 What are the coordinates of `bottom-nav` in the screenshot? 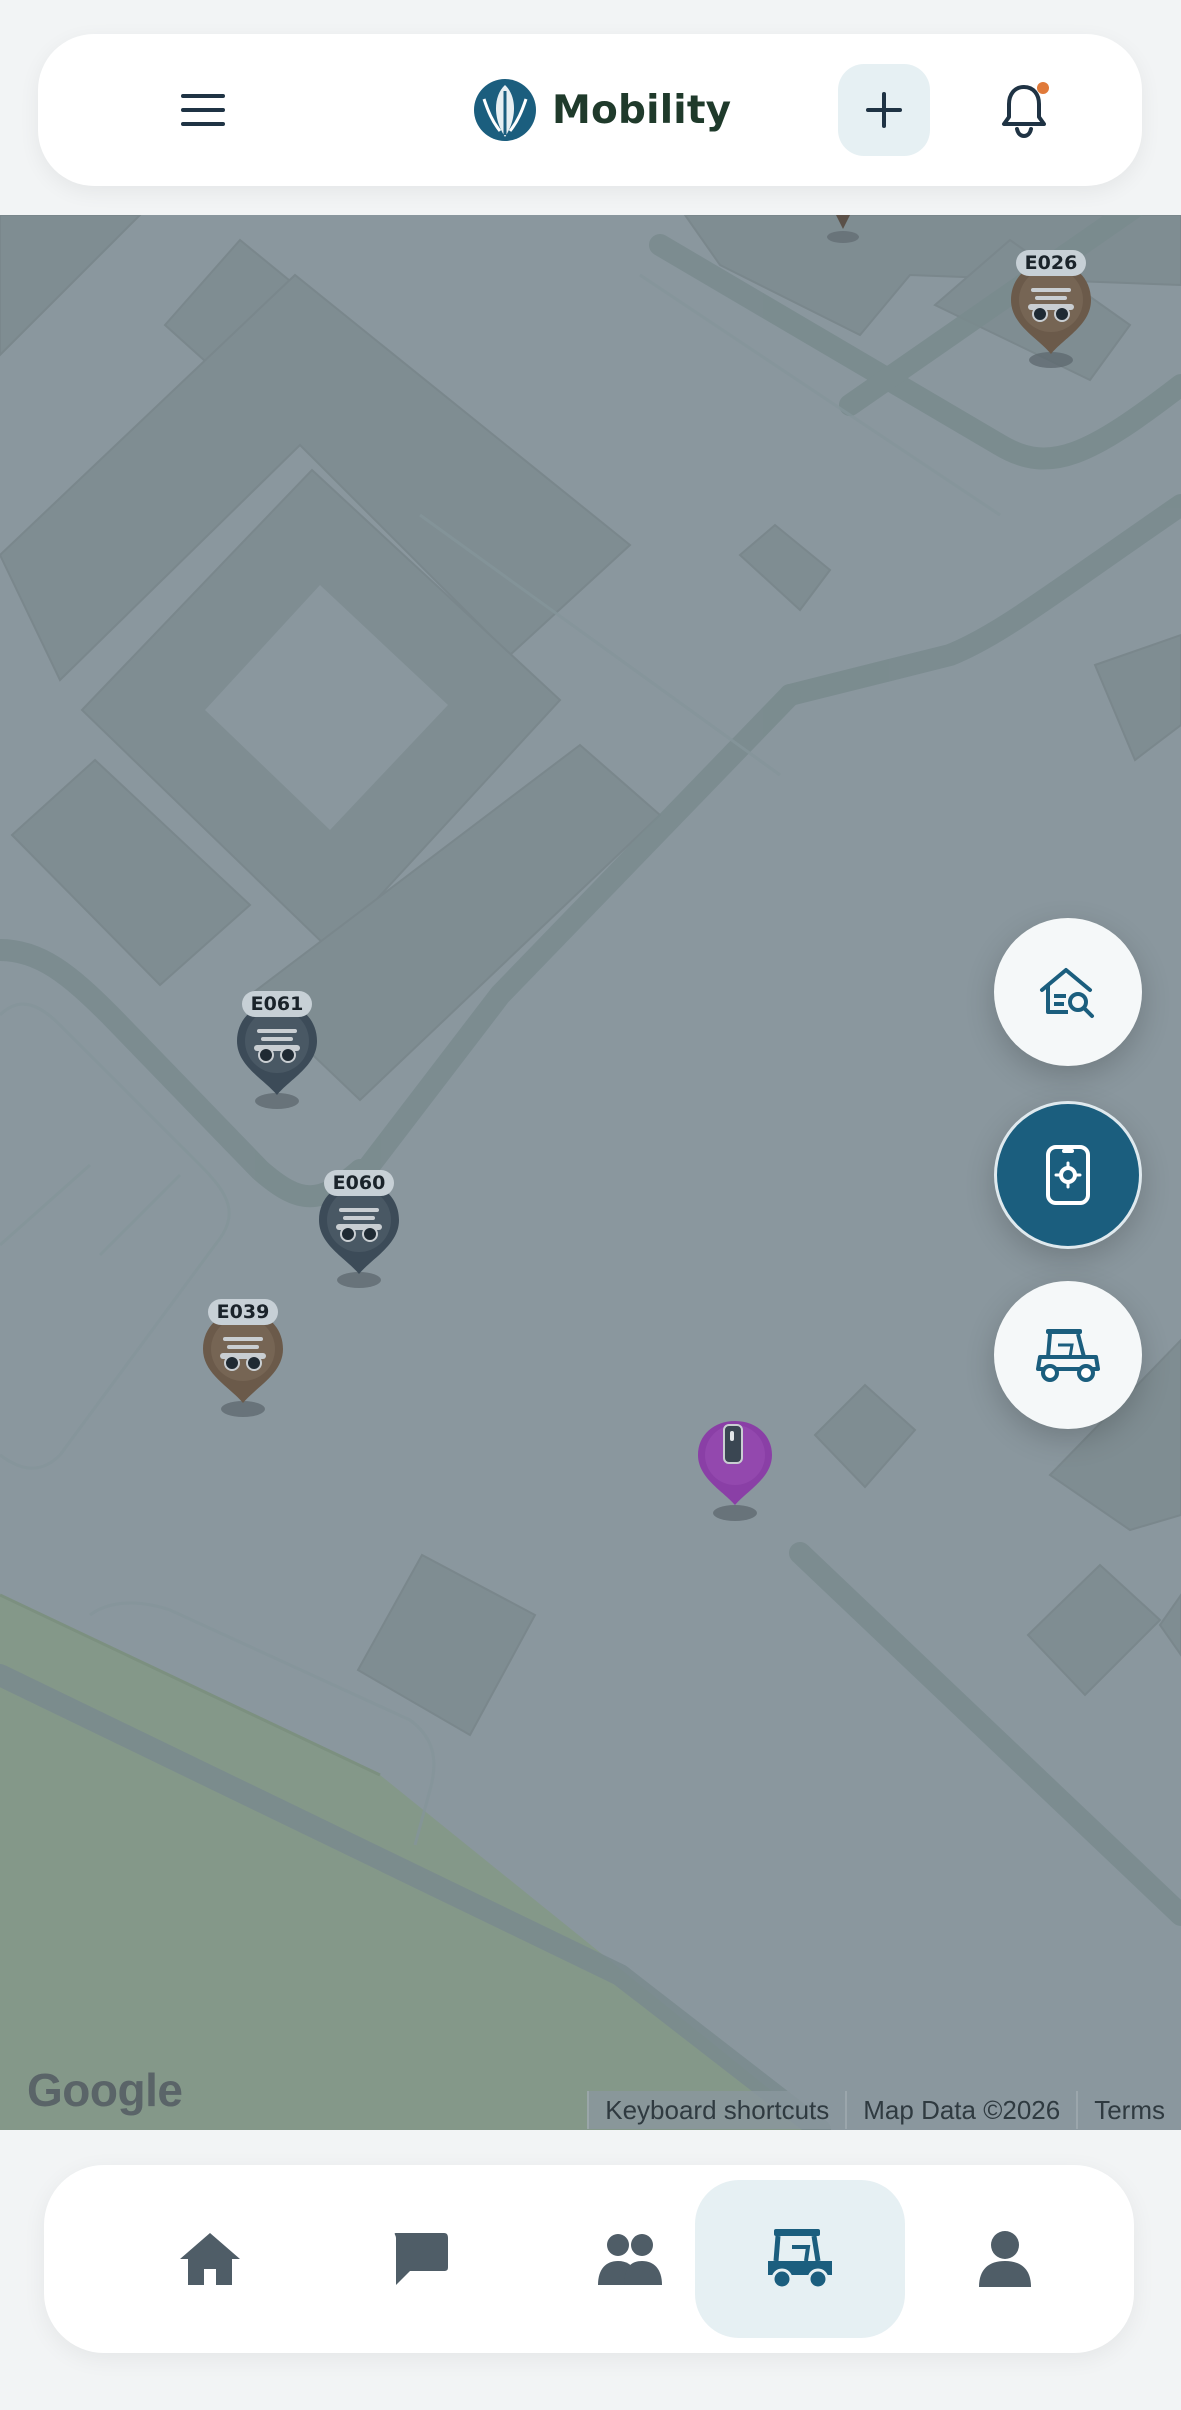 It's located at (589, 2259).